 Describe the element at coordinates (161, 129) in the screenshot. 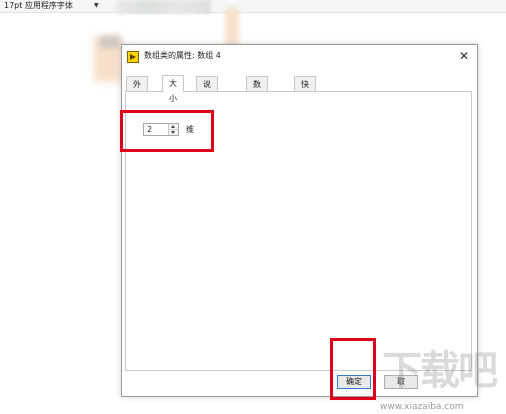

I see `dimension-stepper: 2` at that location.